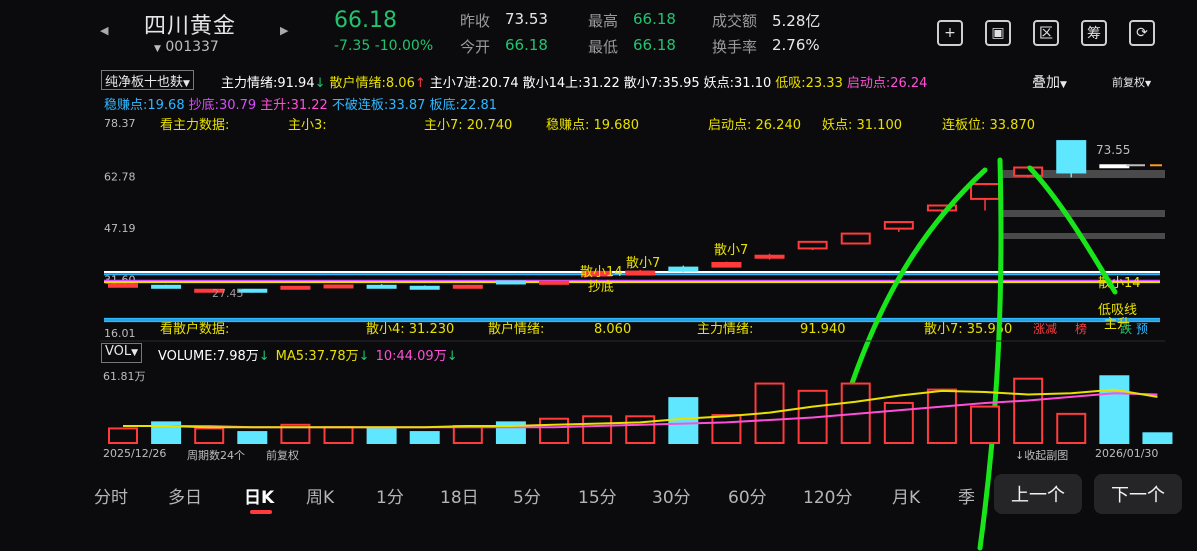 This screenshot has height=551, width=1197. Describe the element at coordinates (1046, 455) in the screenshot. I see `collapse-subchart-label: 收起副图` at that location.